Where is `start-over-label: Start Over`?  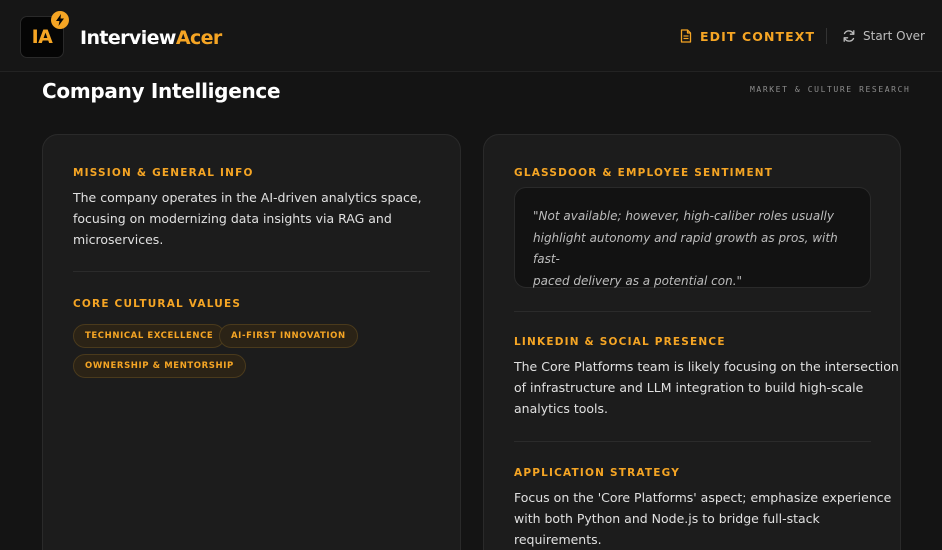
start-over-label: Start Over is located at coordinates (894, 36).